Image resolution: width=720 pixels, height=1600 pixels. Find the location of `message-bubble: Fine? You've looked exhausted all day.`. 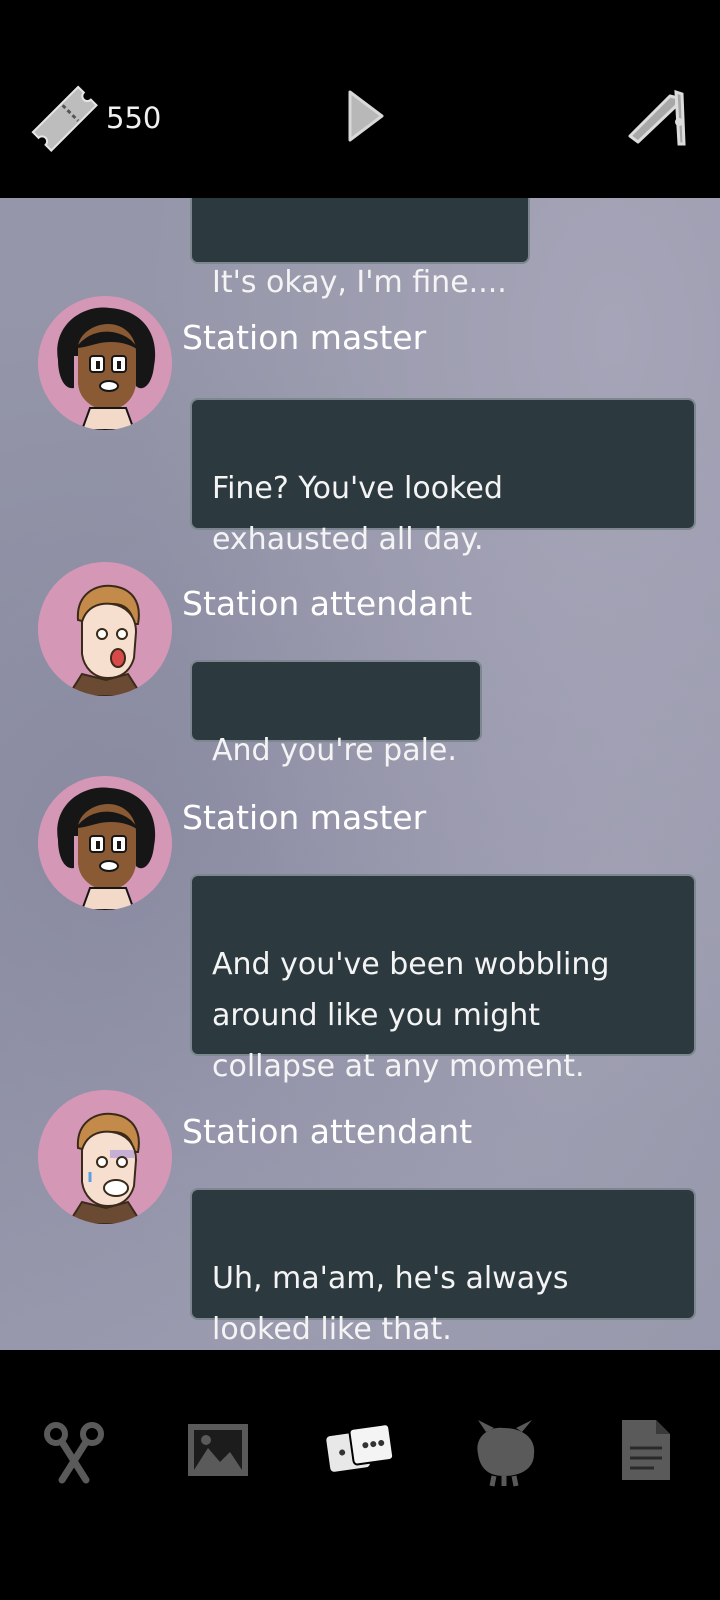

message-bubble: Fine? You've looked exhausted all day. is located at coordinates (443, 477).